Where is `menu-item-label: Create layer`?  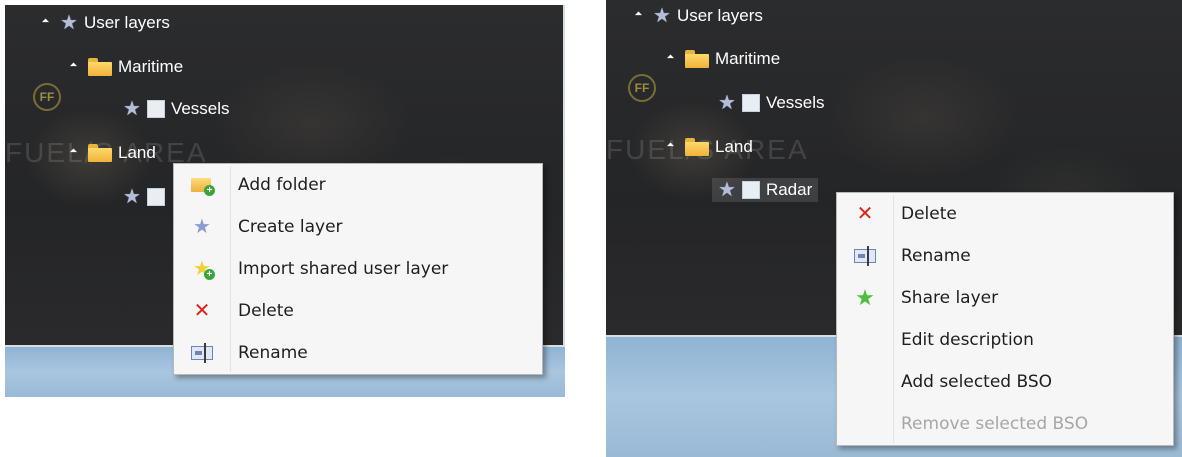 menu-item-label: Create layer is located at coordinates (290, 227).